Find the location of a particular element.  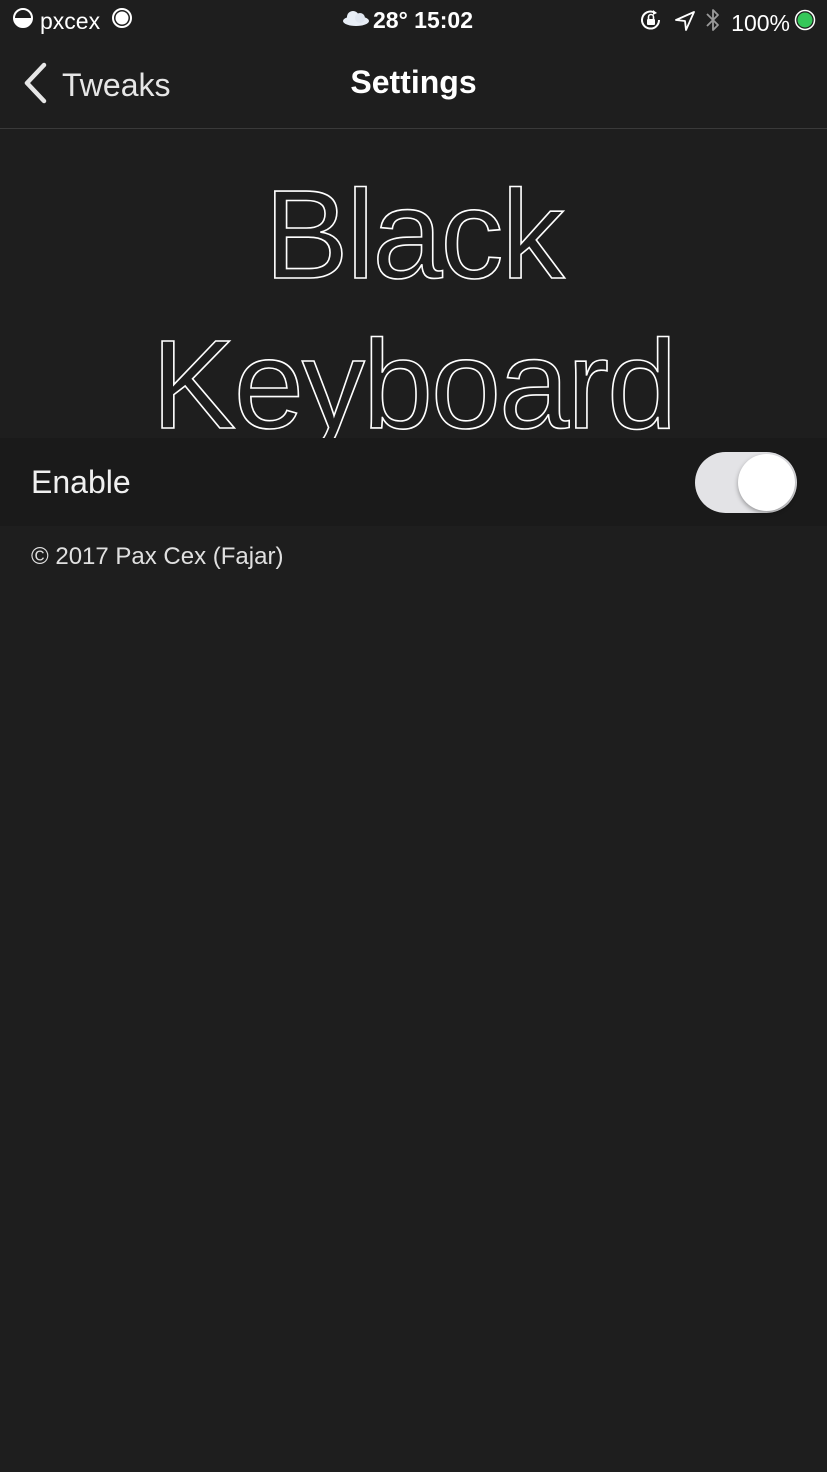

status-bar: pxcex 28° 15:02 100% is located at coordinates (413, 21).